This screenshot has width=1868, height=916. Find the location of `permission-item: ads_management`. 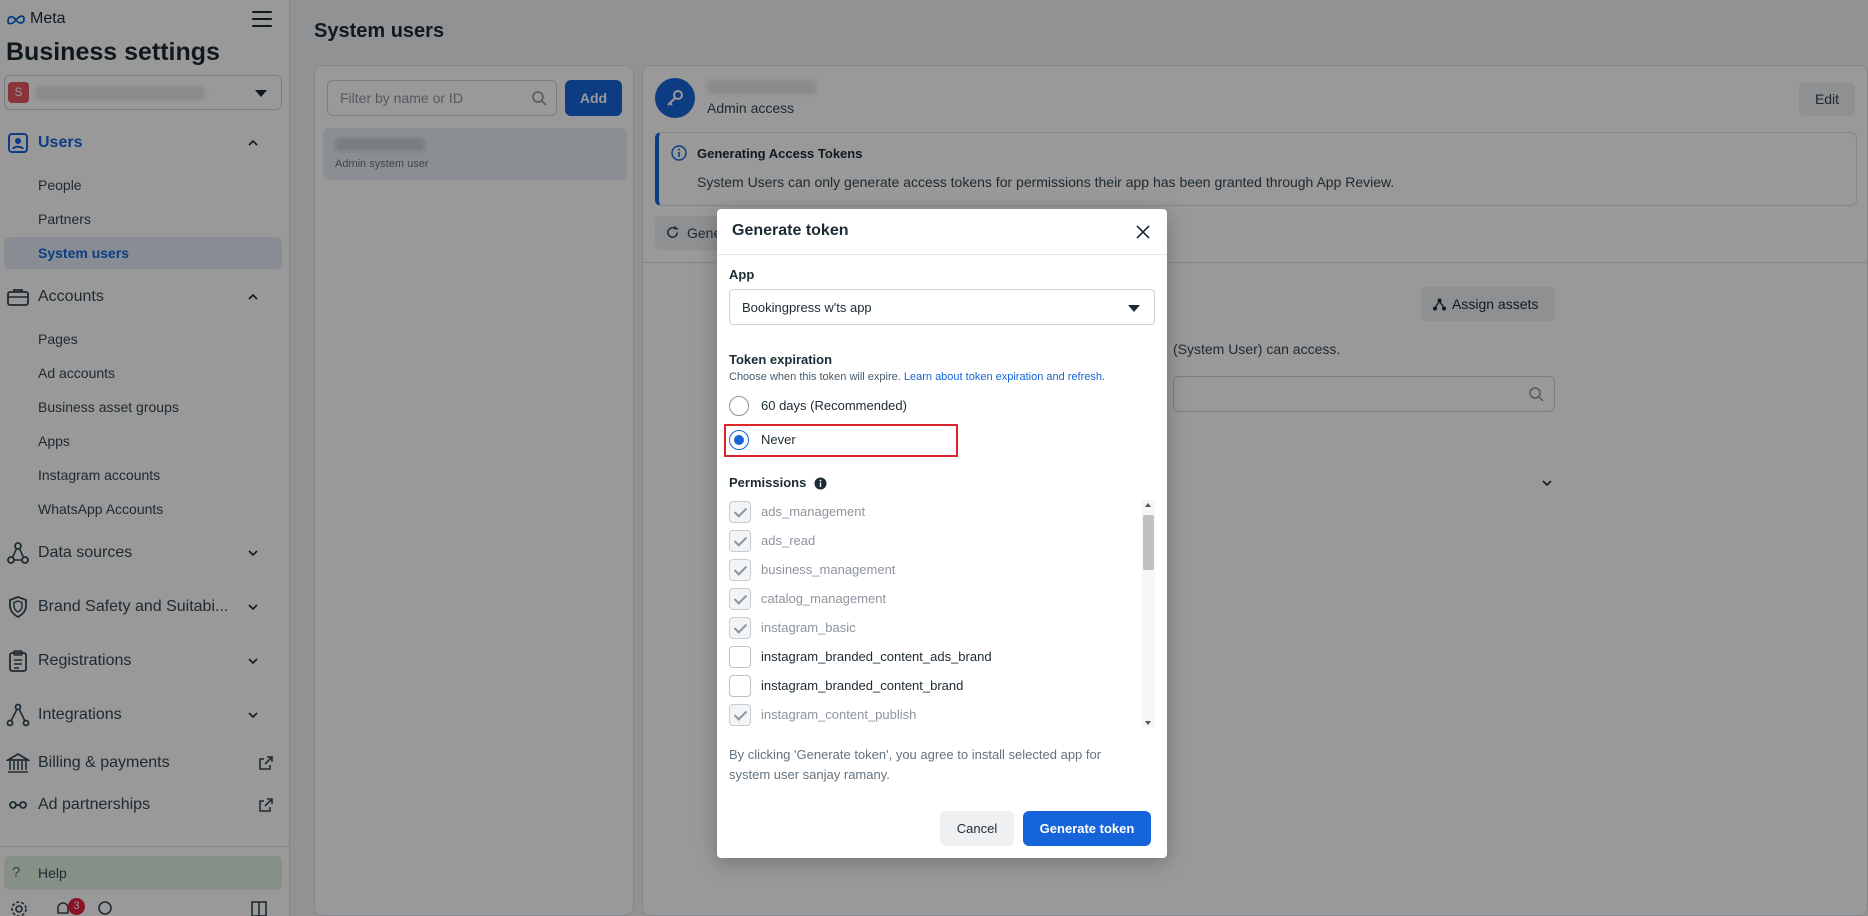

permission-item: ads_management is located at coordinates (929, 512).